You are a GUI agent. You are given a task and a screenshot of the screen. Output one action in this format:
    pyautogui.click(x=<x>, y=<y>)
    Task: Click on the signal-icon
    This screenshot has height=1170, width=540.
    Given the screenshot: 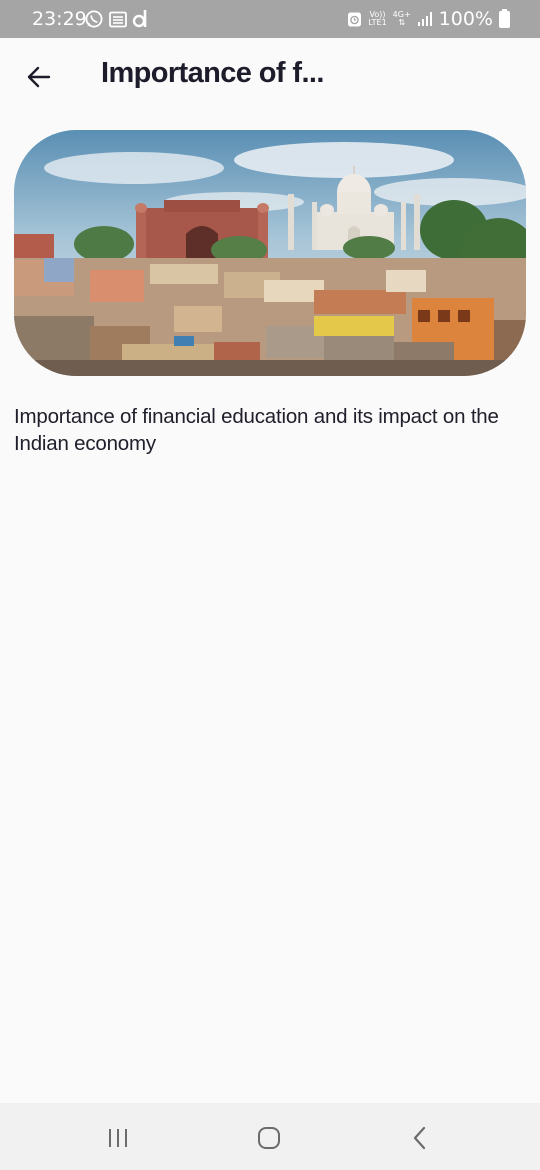 What is the action you would take?
    pyautogui.click(x=424, y=19)
    